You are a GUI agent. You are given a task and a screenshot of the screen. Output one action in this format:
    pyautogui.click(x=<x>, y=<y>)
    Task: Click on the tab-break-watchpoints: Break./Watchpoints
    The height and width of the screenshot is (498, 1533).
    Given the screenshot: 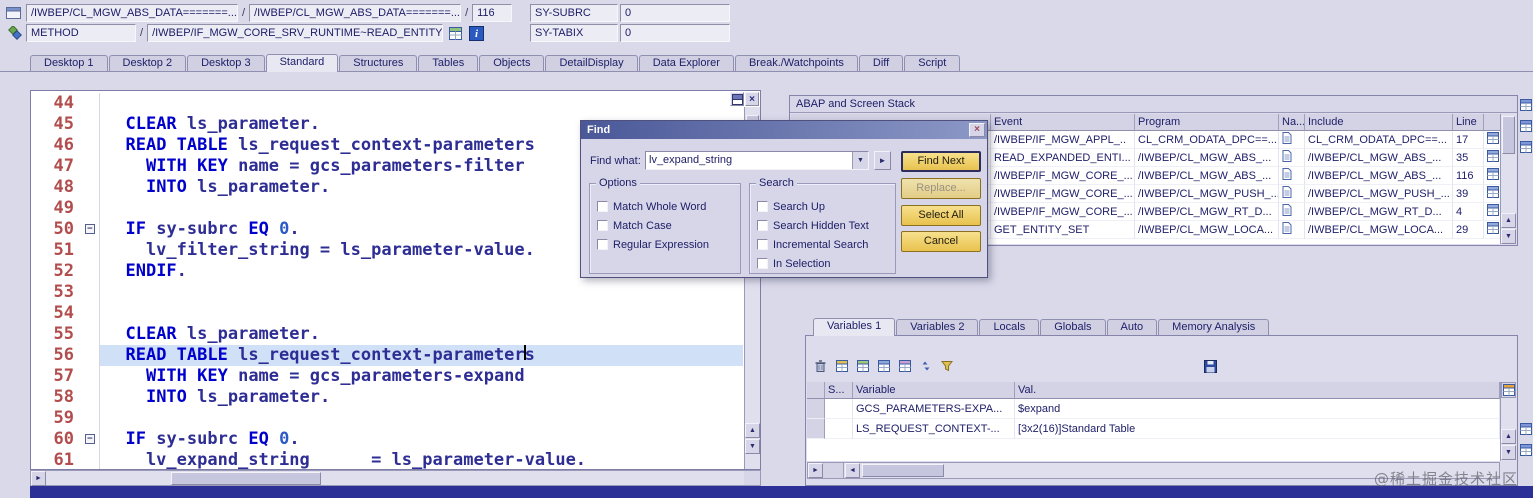 What is the action you would take?
    pyautogui.click(x=796, y=63)
    